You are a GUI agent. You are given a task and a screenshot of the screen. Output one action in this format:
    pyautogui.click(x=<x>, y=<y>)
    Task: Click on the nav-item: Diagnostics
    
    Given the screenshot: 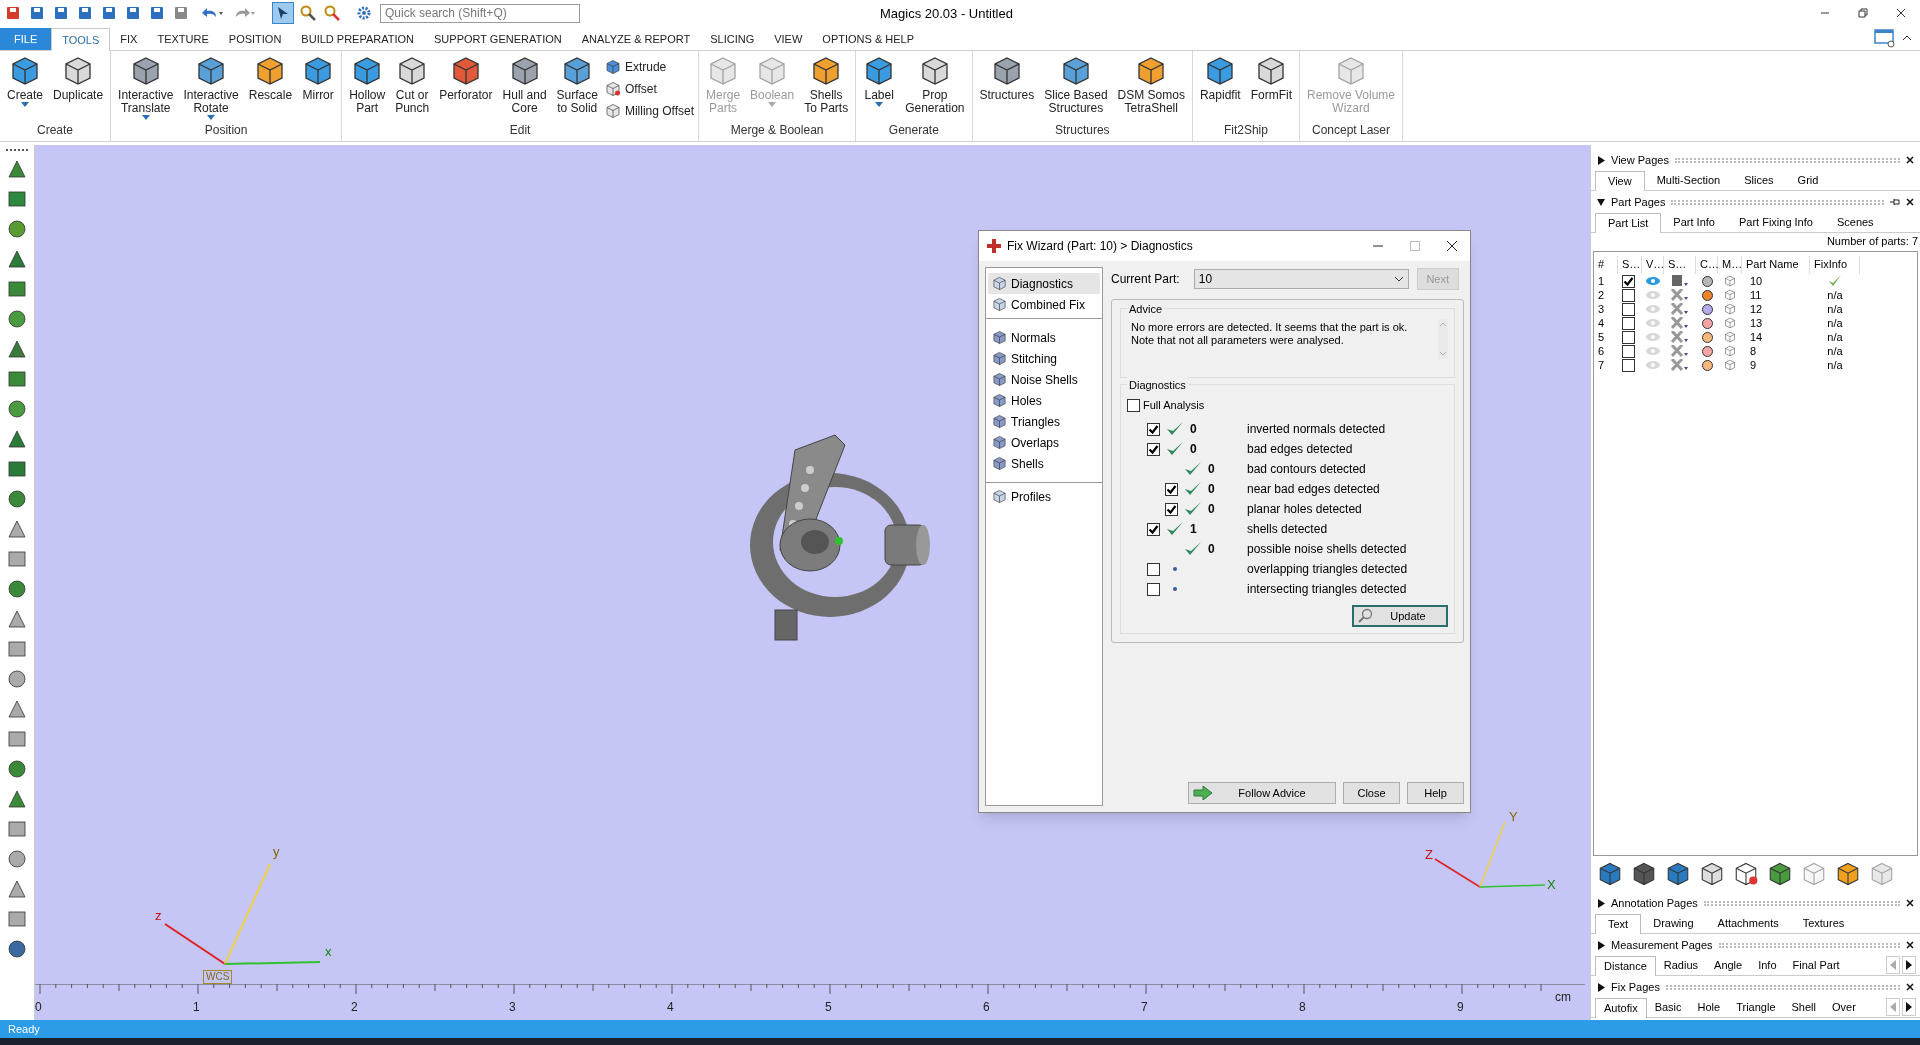 What is the action you would take?
    pyautogui.click(x=1044, y=283)
    